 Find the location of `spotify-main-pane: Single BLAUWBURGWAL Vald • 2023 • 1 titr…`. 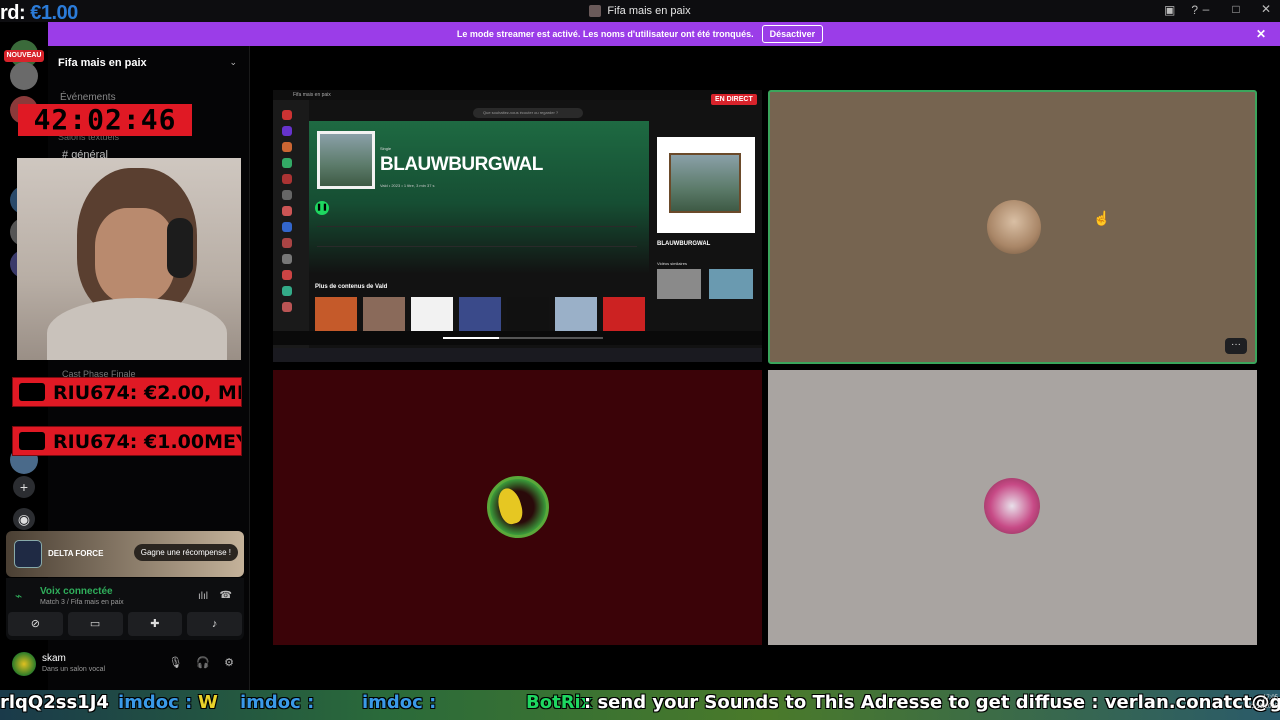

spotify-main-pane: Single BLAUWBURGWAL Vald • 2023 • 1 titr… is located at coordinates (479, 238).